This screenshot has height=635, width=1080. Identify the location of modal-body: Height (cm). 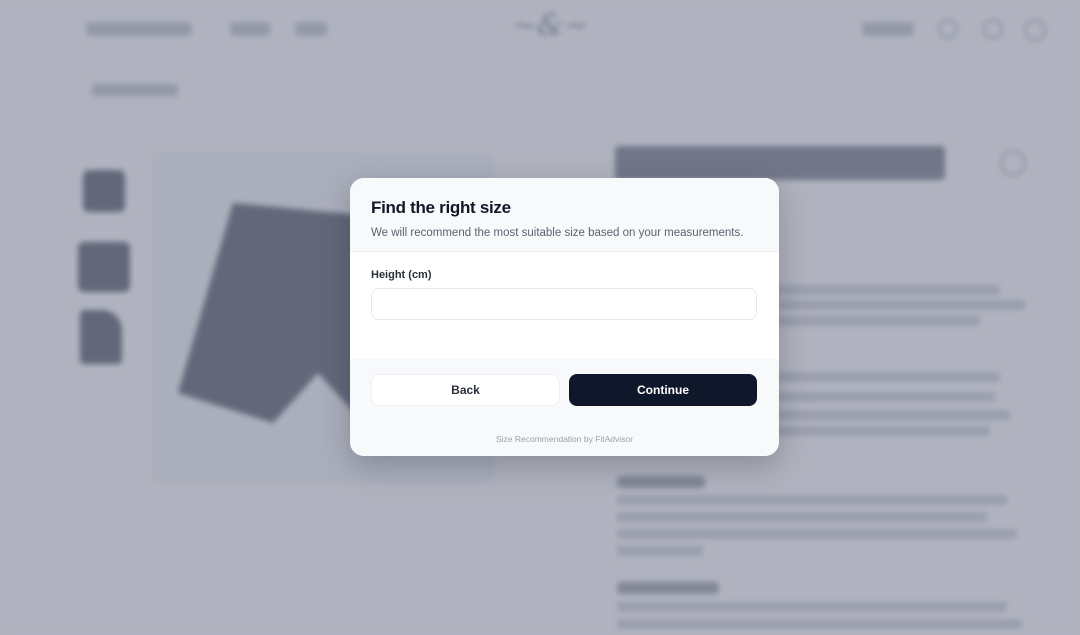
(564, 305).